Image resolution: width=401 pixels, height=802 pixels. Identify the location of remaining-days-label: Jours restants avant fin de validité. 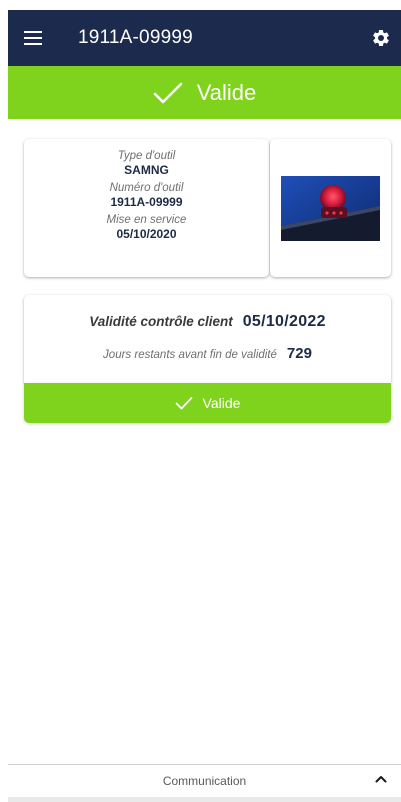
(190, 355).